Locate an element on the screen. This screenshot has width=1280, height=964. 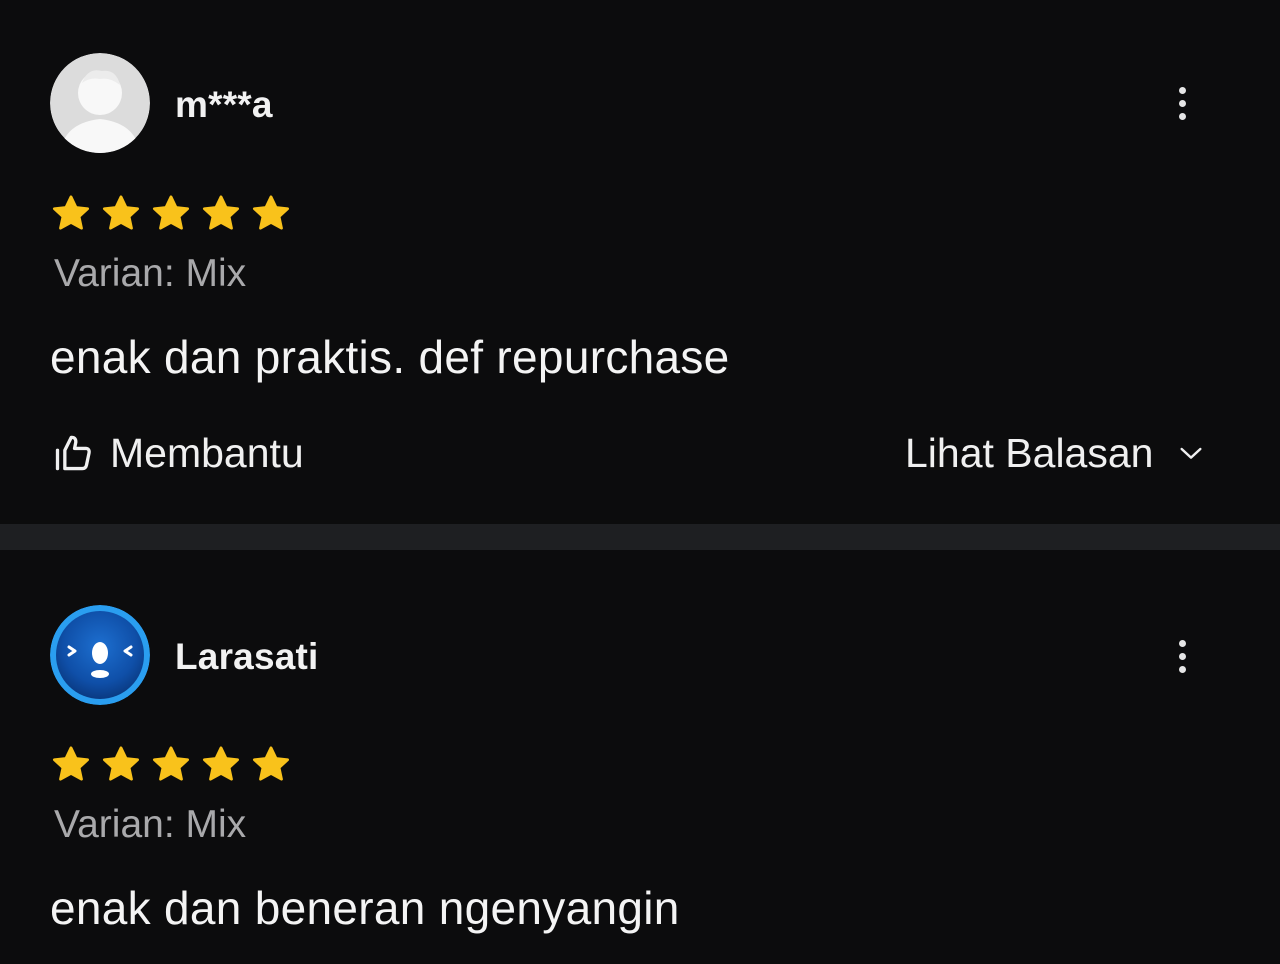
reviewer-name: Larasati is located at coordinates (247, 657).